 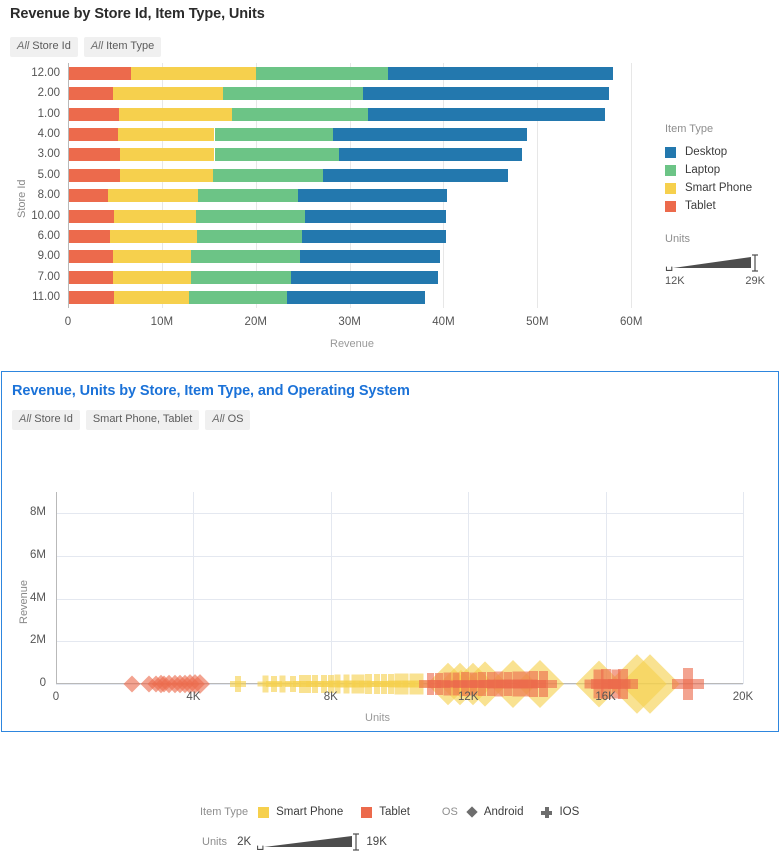 What do you see at coordinates (238, 683) in the screenshot?
I see `scatter-marker-plus-smart-phone-ios` at bounding box center [238, 683].